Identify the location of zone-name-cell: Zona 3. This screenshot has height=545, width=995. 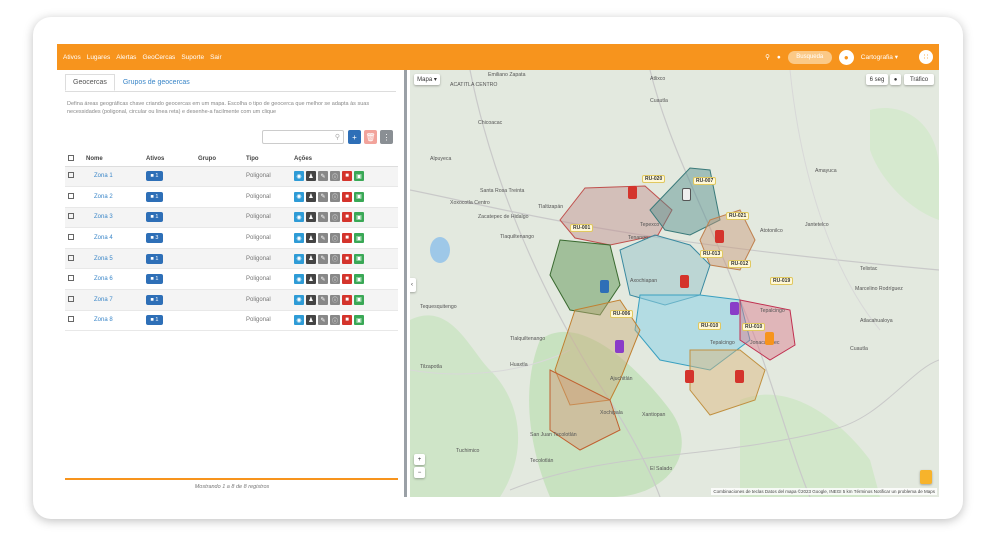
(113, 218).